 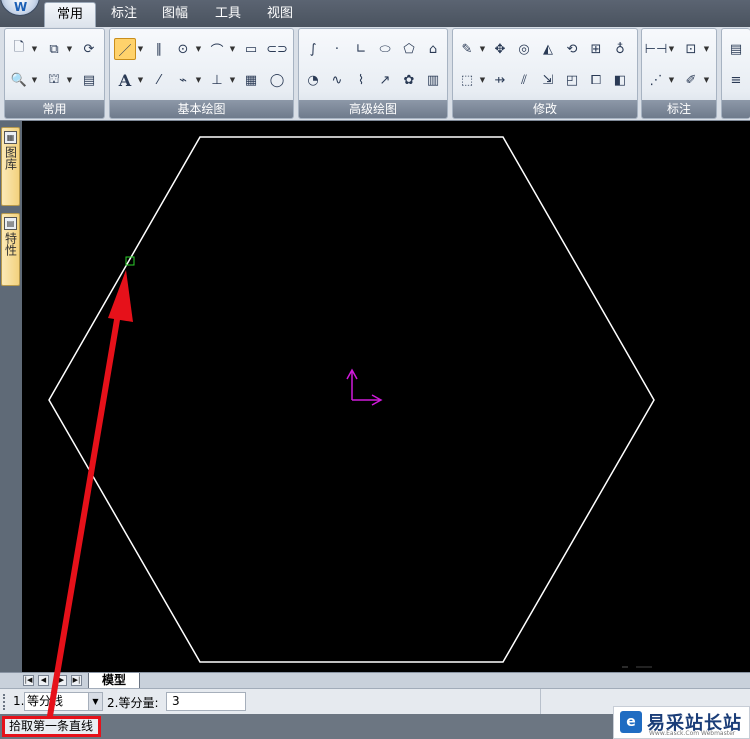 What do you see at coordinates (524, 49) in the screenshot?
I see `offset-icon: ◎` at bounding box center [524, 49].